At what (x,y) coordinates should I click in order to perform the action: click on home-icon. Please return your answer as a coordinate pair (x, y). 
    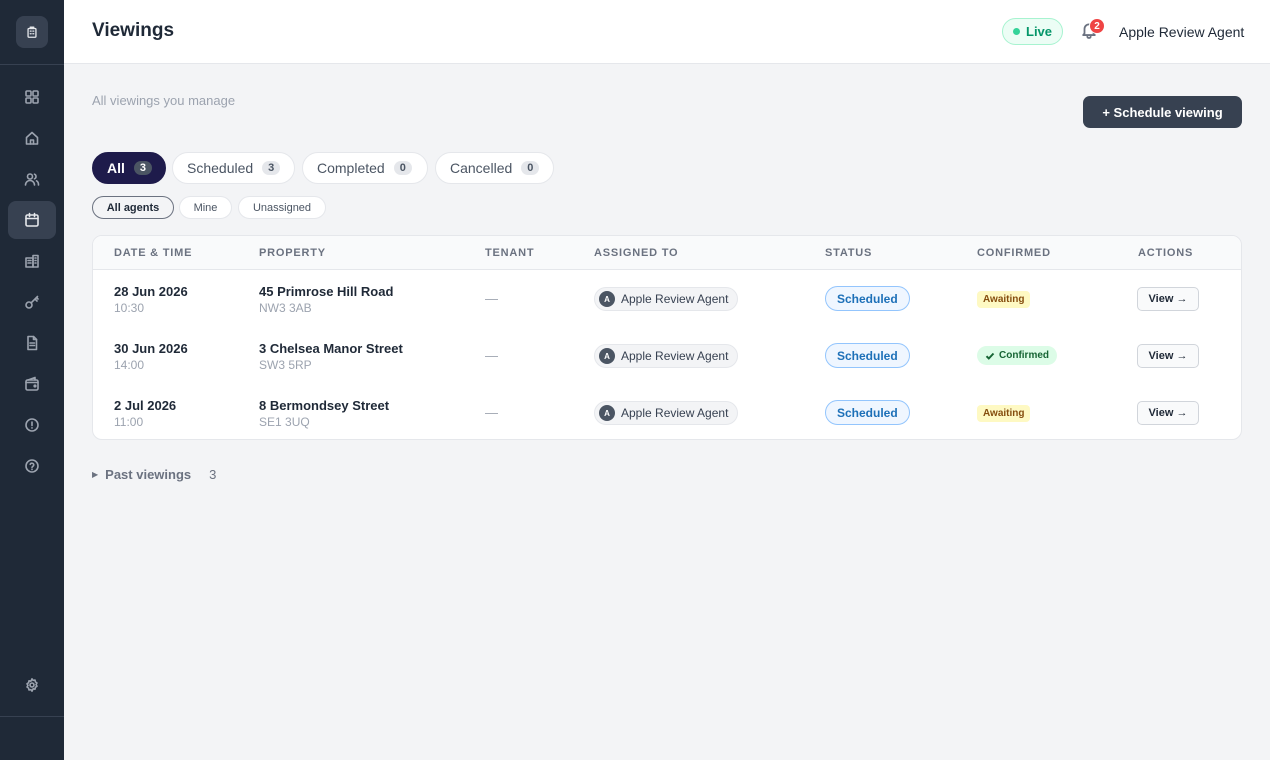
    Looking at the image, I should click on (32, 138).